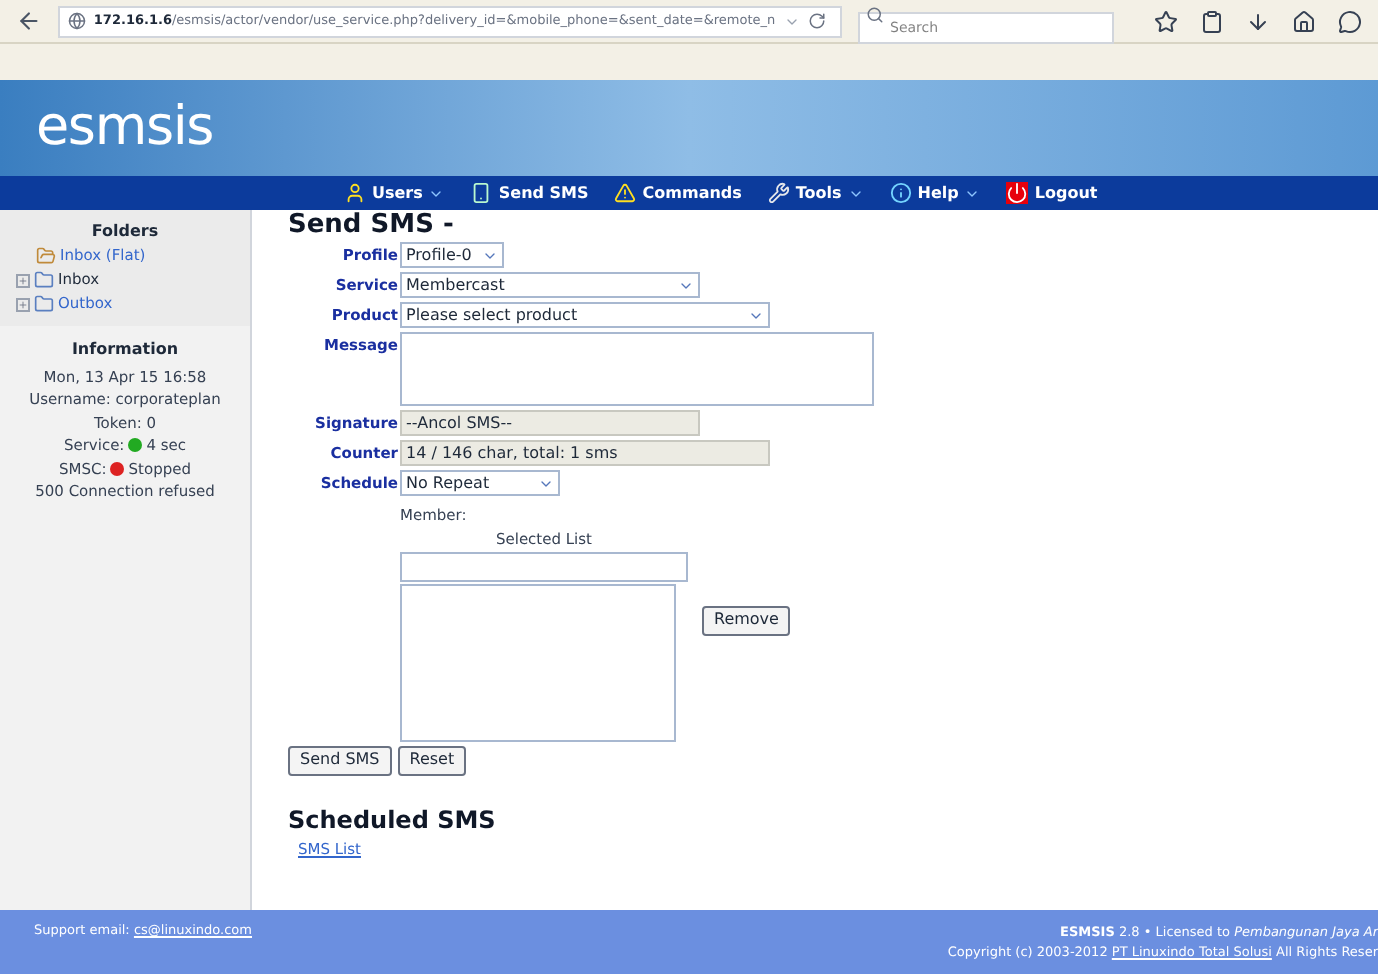 Image resolution: width=1378 pixels, height=974 pixels. What do you see at coordinates (394, 193) in the screenshot?
I see `nav-item: Users` at bounding box center [394, 193].